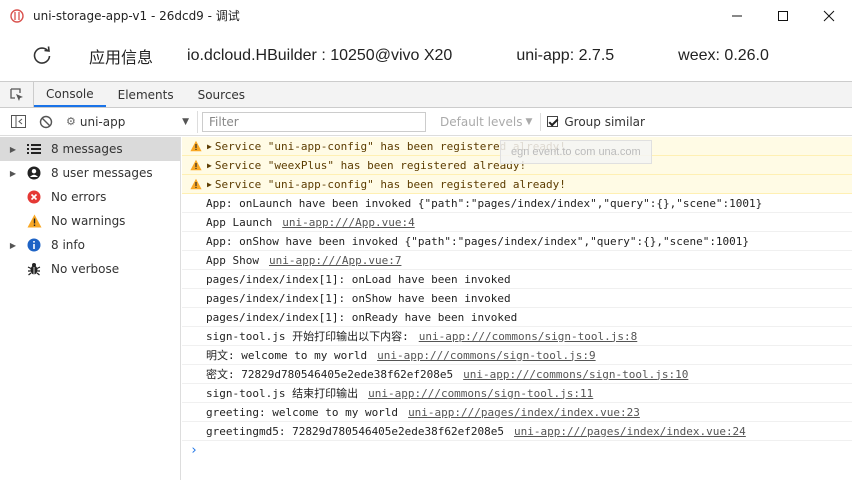 The height and width of the screenshot is (480, 852). I want to click on sidebar-item-messages: ▶ 8 messages, so click(90, 149).